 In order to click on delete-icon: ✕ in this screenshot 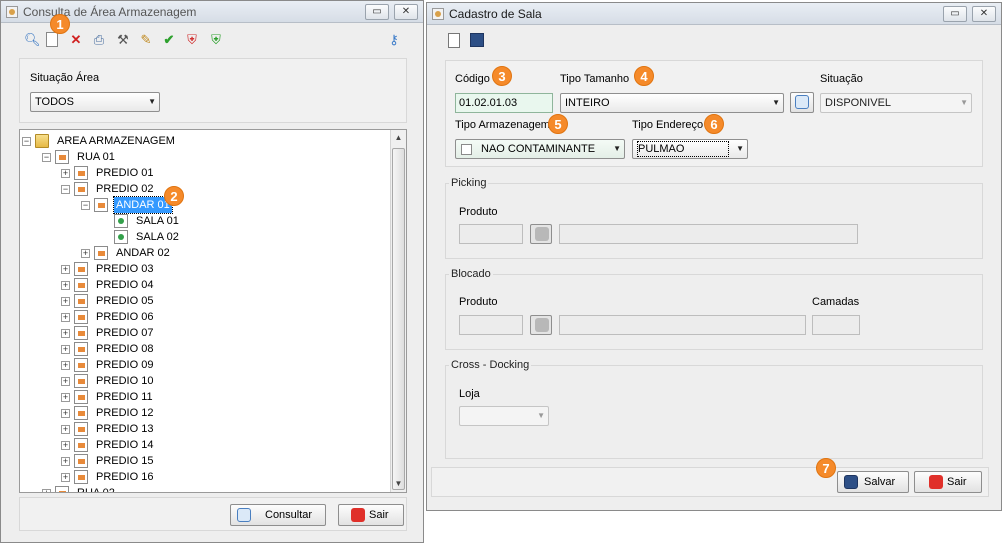, I will do `click(76, 40)`.